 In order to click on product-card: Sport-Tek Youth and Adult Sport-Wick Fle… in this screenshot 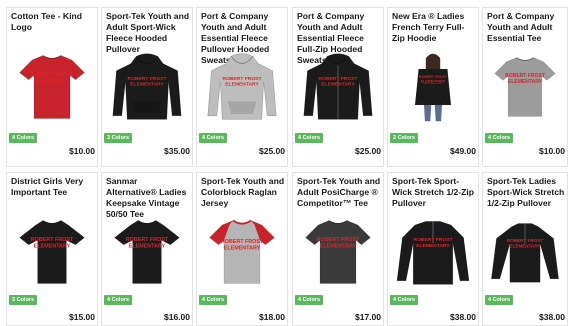, I will do `click(147, 87)`.